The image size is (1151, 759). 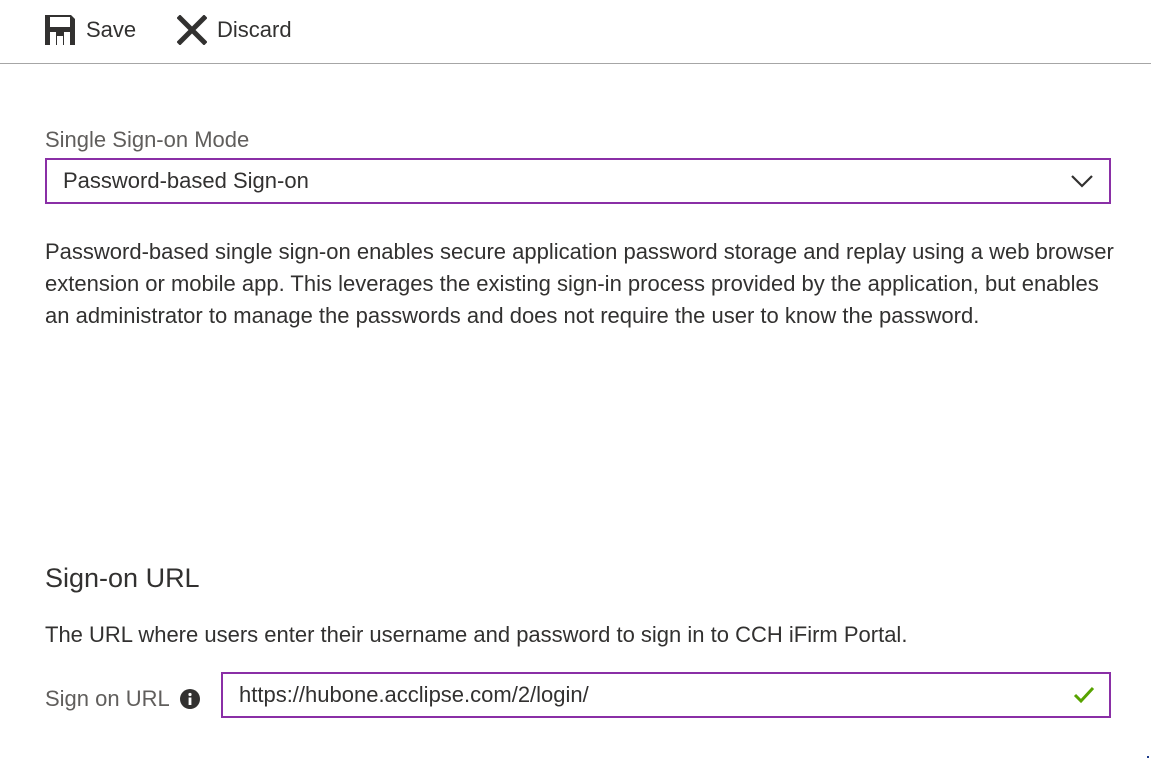 I want to click on save-icon, so click(x=60, y=30).